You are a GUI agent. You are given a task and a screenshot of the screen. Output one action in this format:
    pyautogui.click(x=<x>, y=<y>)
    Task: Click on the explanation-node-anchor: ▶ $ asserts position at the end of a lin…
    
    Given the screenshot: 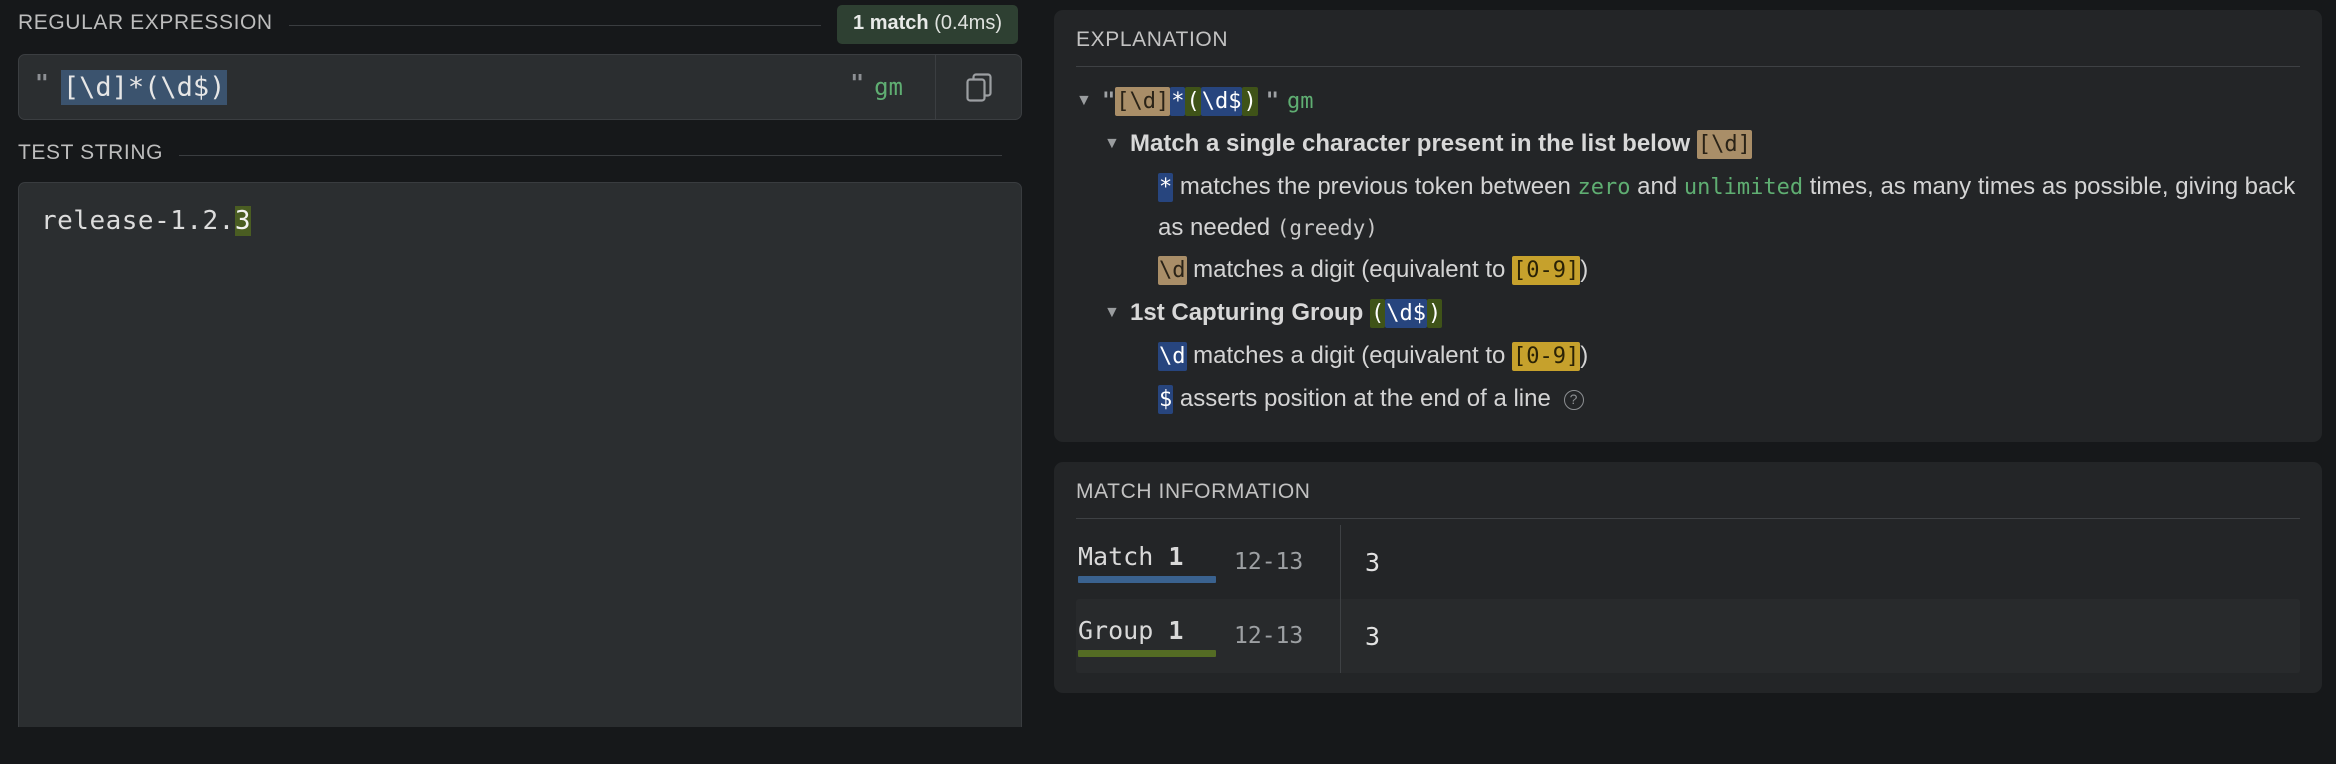 What is the action you would take?
    pyautogui.click(x=1716, y=399)
    